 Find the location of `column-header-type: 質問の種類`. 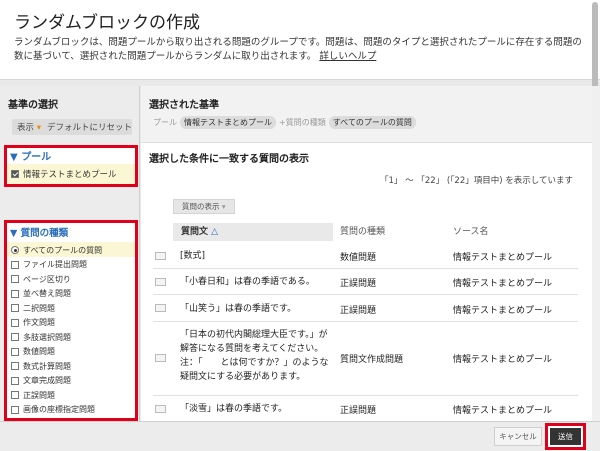

column-header-type: 質問の種類 is located at coordinates (362, 232).